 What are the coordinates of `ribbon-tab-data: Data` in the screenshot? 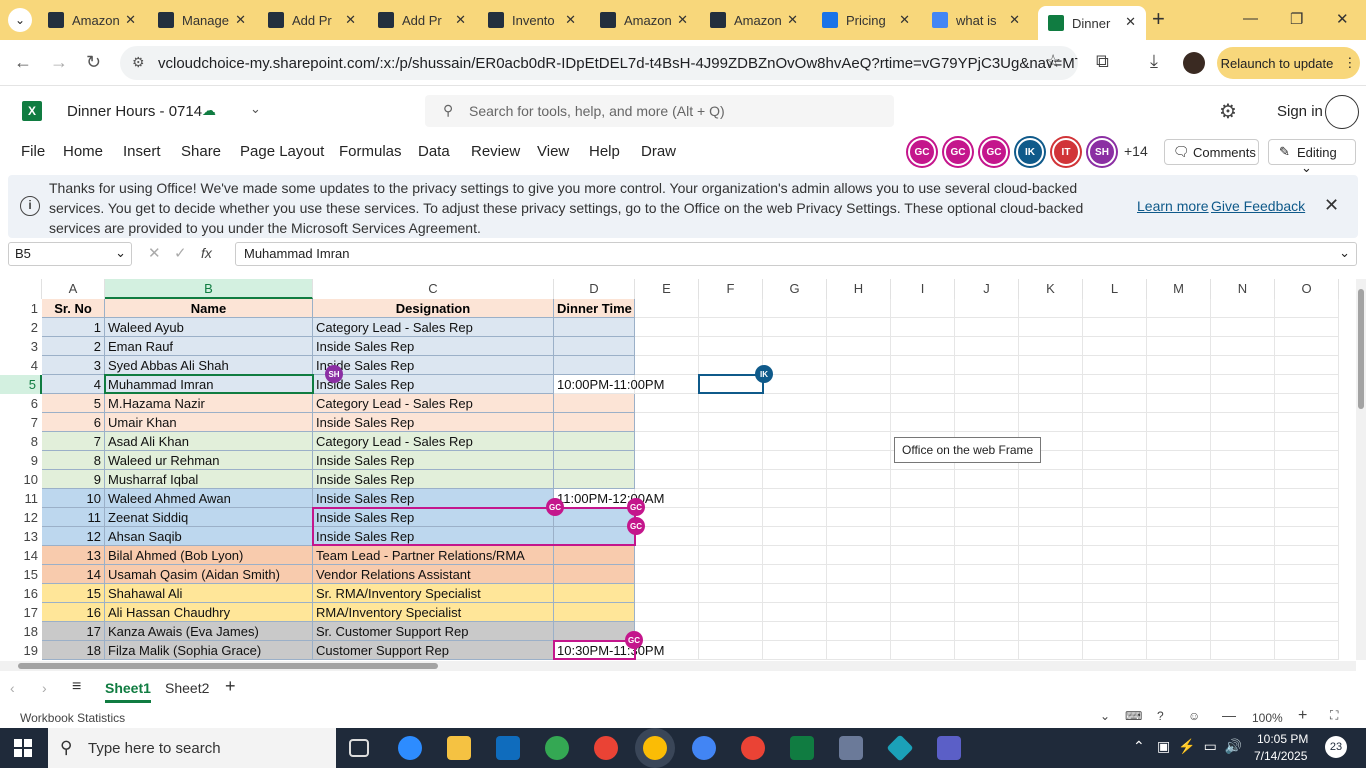 It's located at (434, 151).